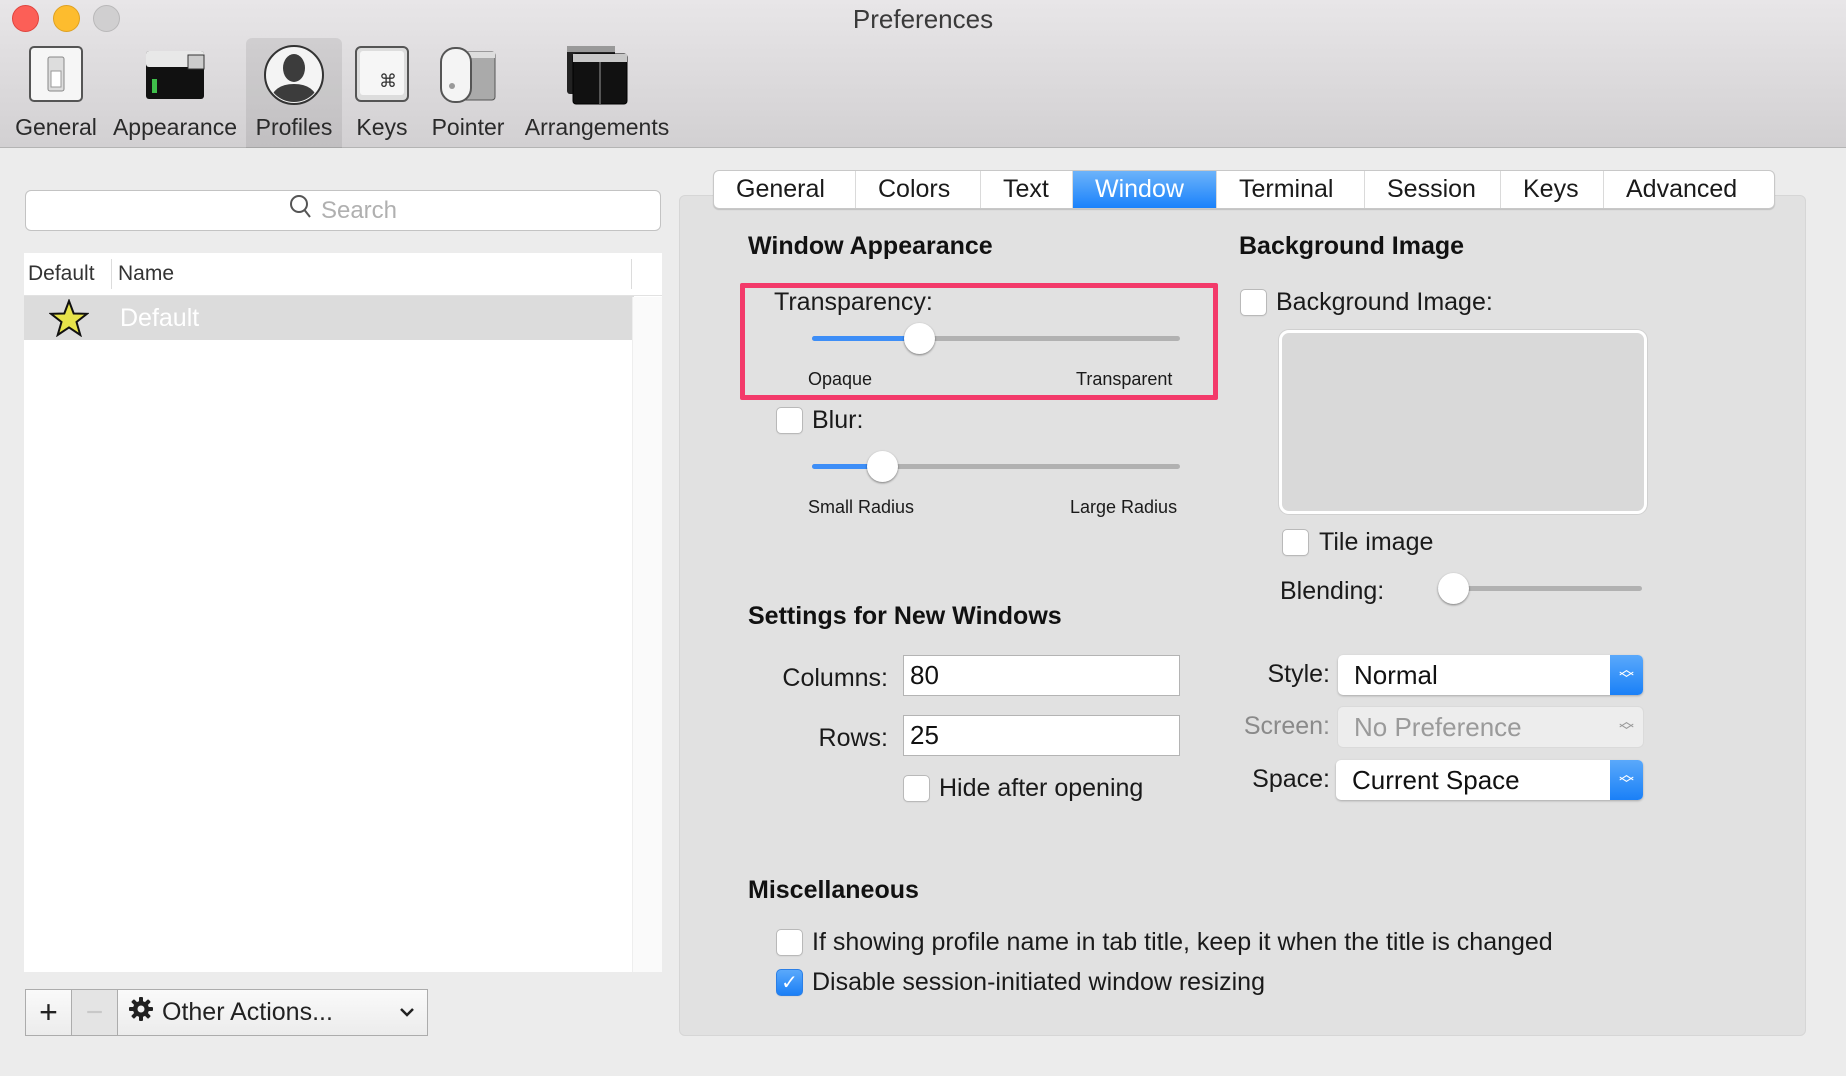 This screenshot has width=1846, height=1076. What do you see at coordinates (996, 466) in the screenshot?
I see `blur-slider` at bounding box center [996, 466].